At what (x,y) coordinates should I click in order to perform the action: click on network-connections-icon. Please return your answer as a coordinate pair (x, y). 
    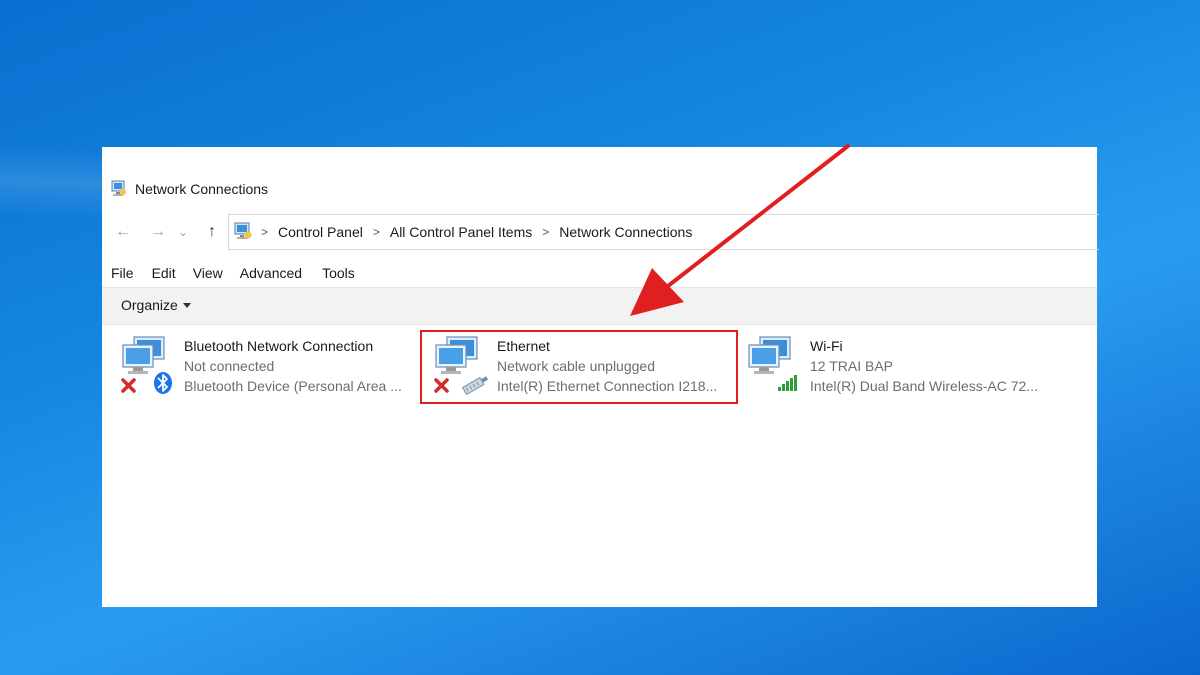
    Looking at the image, I should click on (118, 188).